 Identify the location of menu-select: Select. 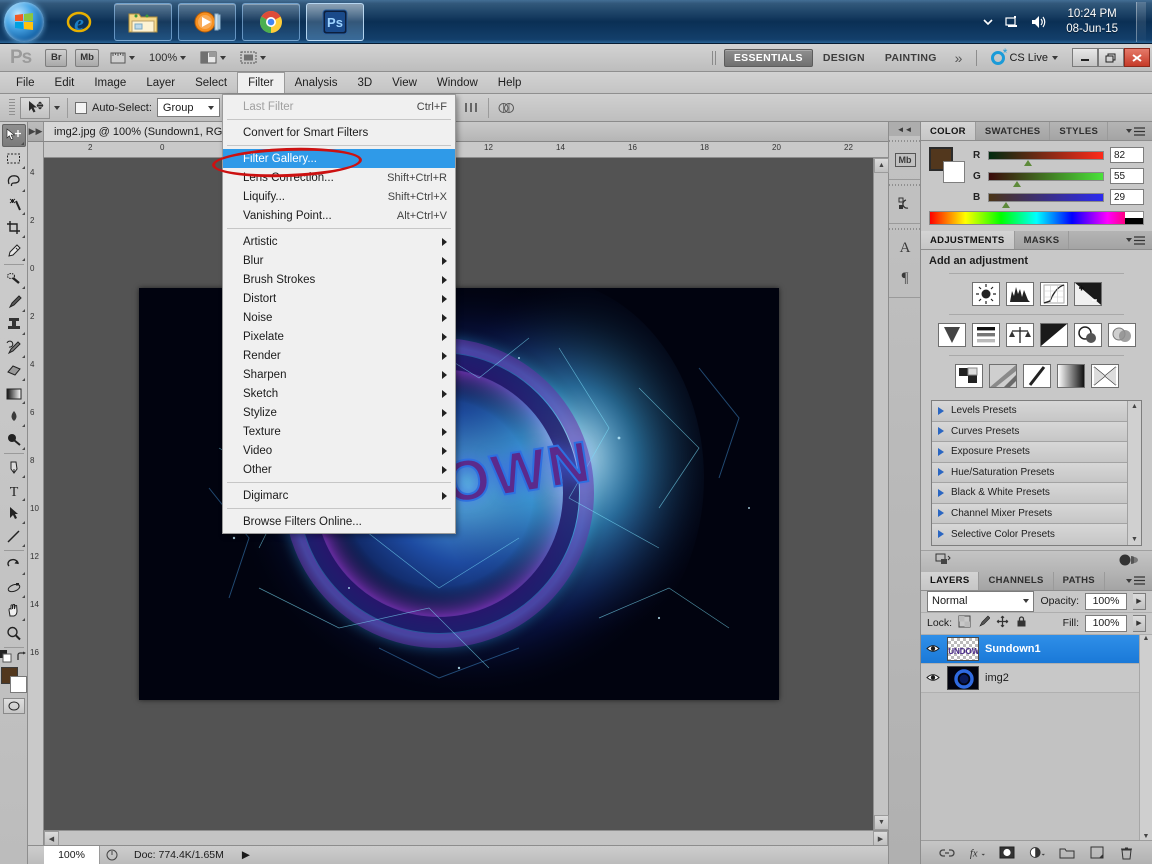
(211, 82).